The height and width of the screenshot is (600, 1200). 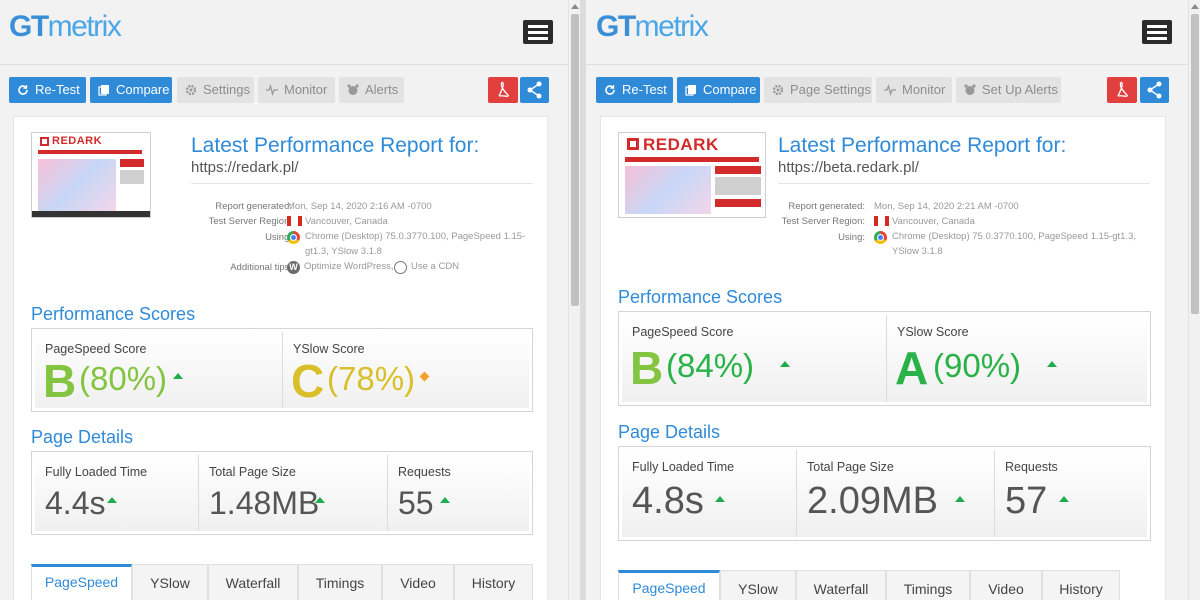 What do you see at coordinates (459, 493) in the screenshot?
I see `requests-cell: Requests 55` at bounding box center [459, 493].